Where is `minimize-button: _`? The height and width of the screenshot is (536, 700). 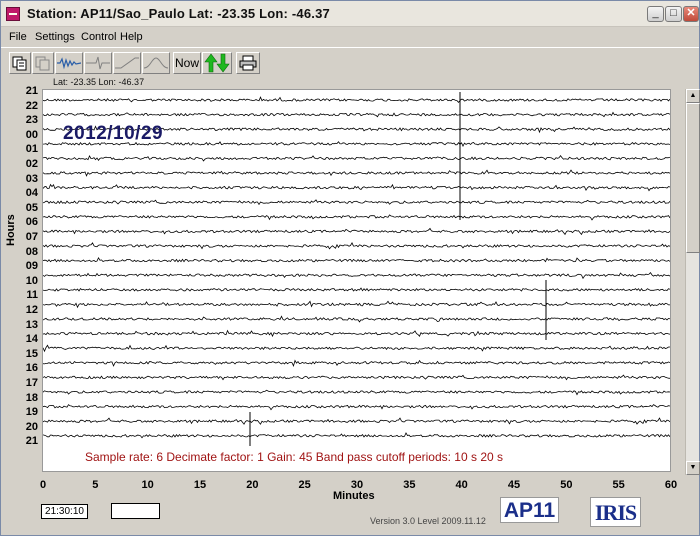
minimize-button: _ is located at coordinates (655, 14).